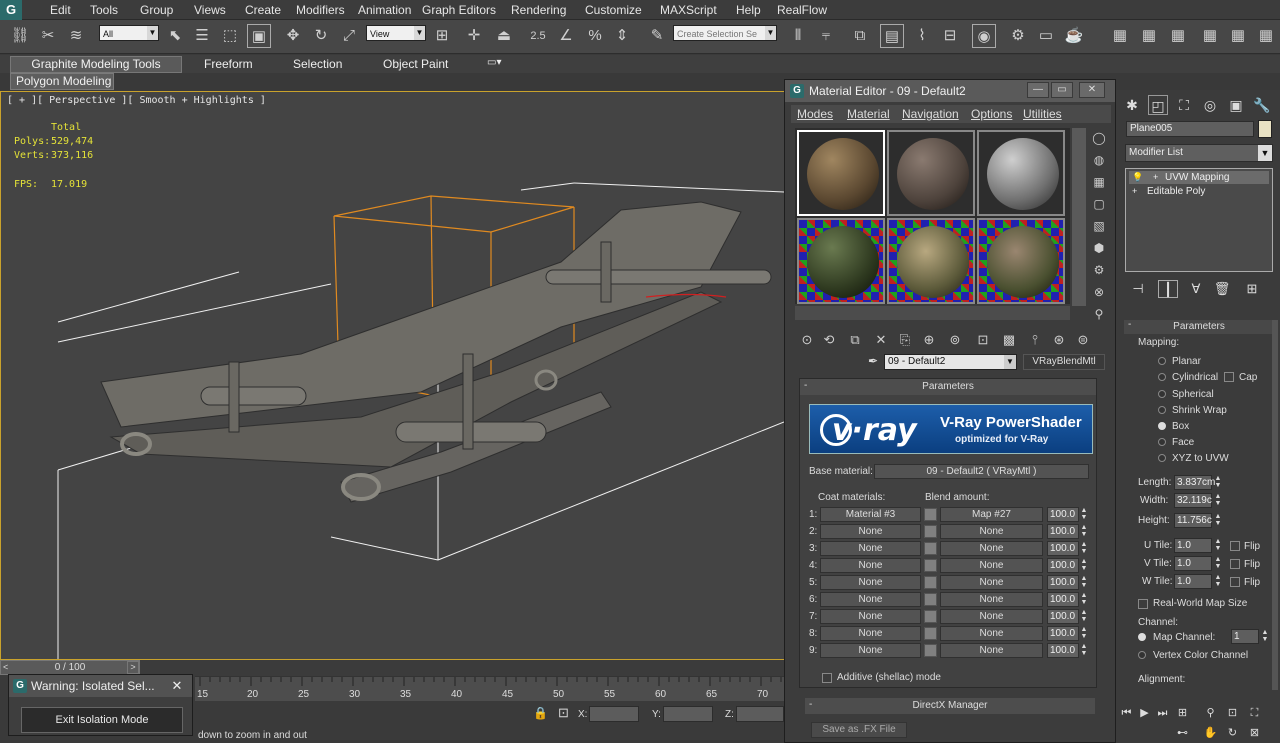 This screenshot has height=743, width=1280. Describe the element at coordinates (175, 36) in the screenshot. I see `select-object-icon: ⬉` at that location.